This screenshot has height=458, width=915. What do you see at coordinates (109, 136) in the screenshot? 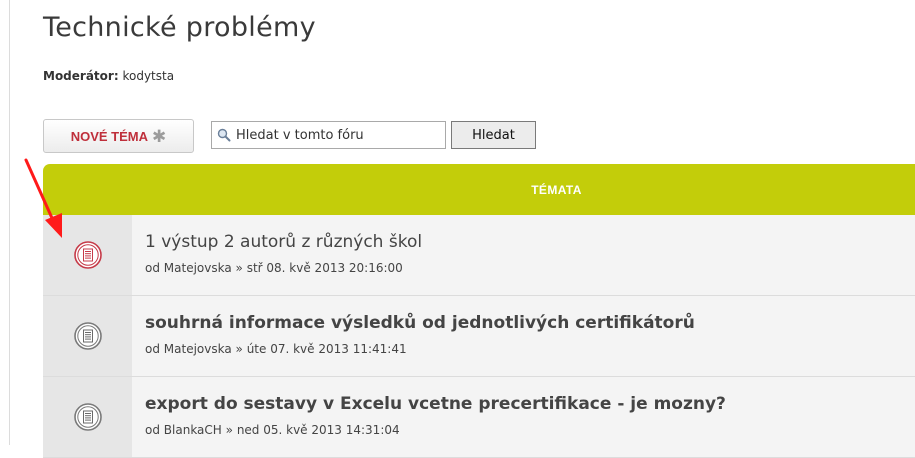
I see `new-topic-label: NOVÉ TÉMA` at bounding box center [109, 136].